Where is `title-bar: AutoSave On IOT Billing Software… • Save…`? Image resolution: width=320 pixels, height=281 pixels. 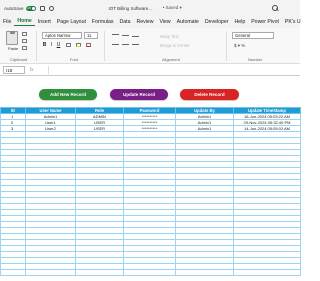
title-bar: AutoSave On IOT Billing Software… • Save… is located at coordinates (150, 8).